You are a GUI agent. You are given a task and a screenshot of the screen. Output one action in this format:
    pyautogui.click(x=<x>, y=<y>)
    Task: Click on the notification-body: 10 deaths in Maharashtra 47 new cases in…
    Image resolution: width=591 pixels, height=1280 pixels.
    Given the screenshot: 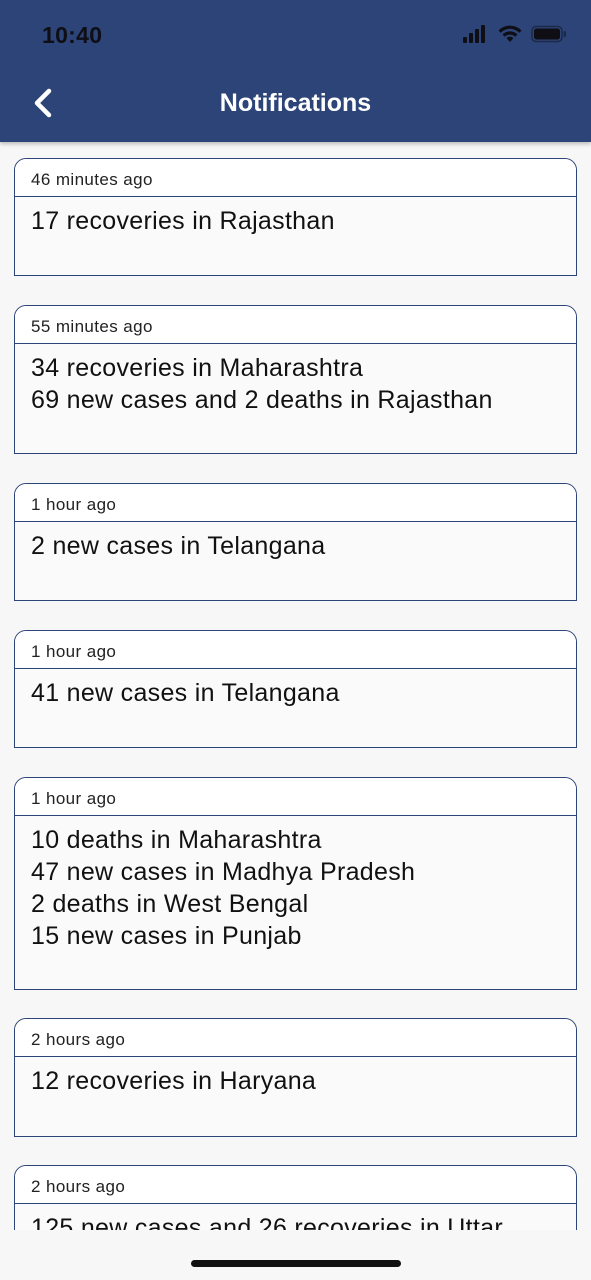 What is the action you would take?
    pyautogui.click(x=295, y=884)
    